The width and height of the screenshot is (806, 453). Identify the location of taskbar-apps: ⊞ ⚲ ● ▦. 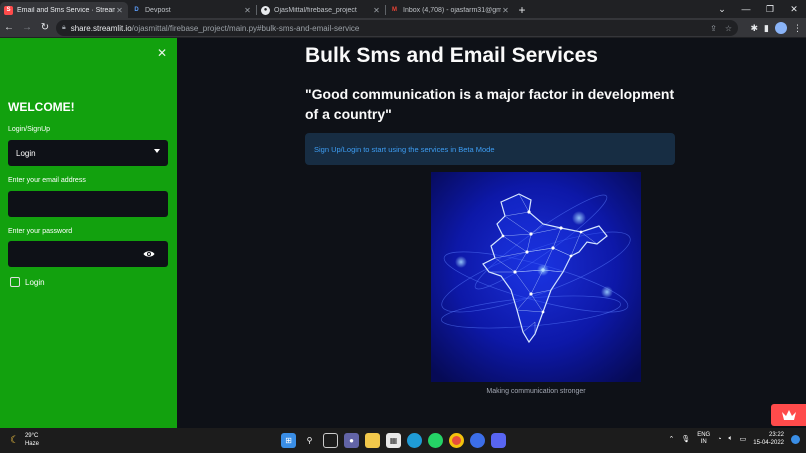
(393, 440).